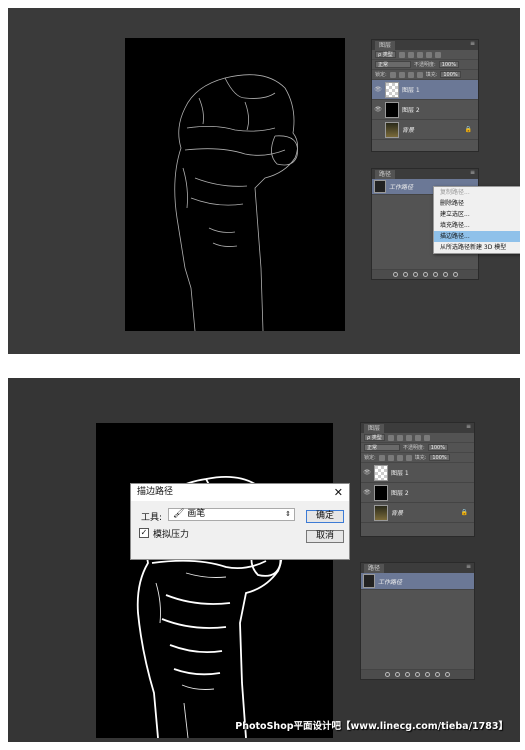 The width and height of the screenshot is (525, 750). I want to click on path-row: 工作路径, so click(417, 581).